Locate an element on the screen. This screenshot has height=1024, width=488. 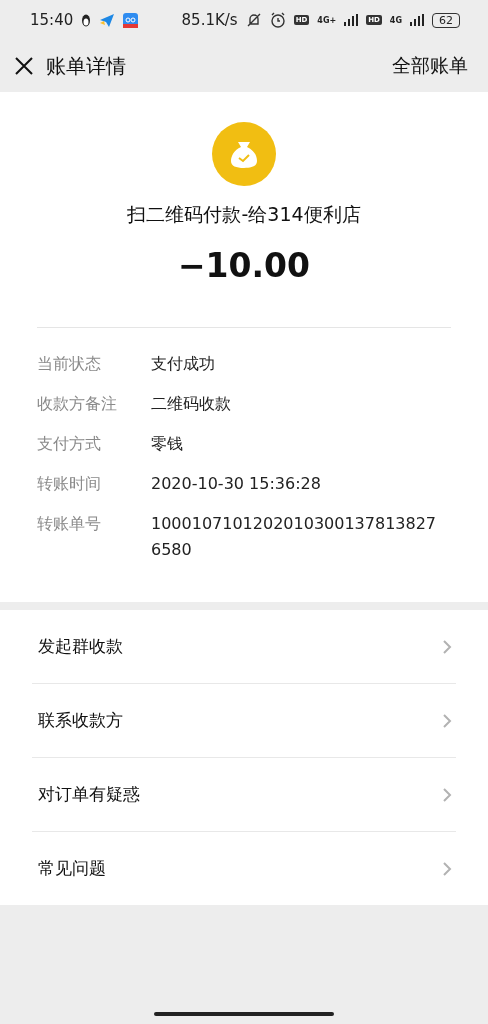
detail-label: 支付方式 is located at coordinates (69, 444).